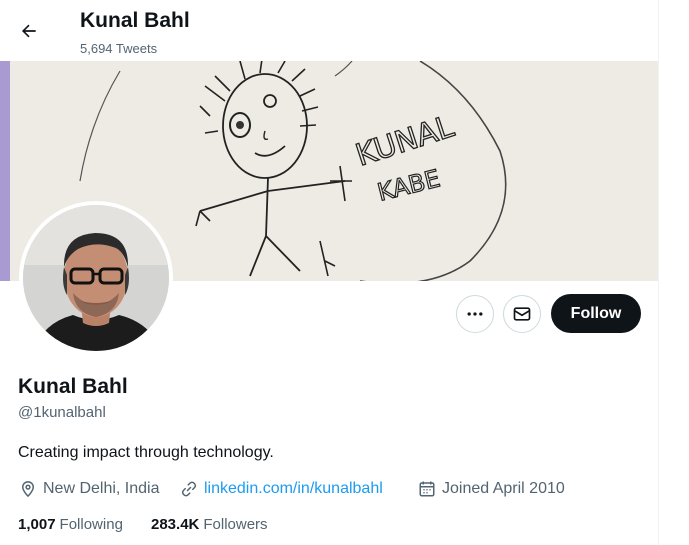  What do you see at coordinates (673, 272) in the screenshot?
I see `right-column-edge` at bounding box center [673, 272].